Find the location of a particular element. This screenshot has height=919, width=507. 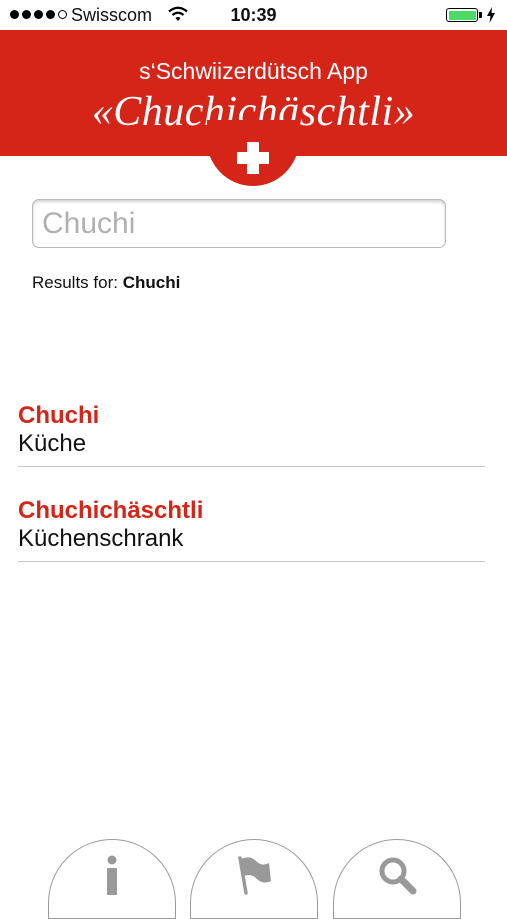

swiss-cross-icon is located at coordinates (253, 153).